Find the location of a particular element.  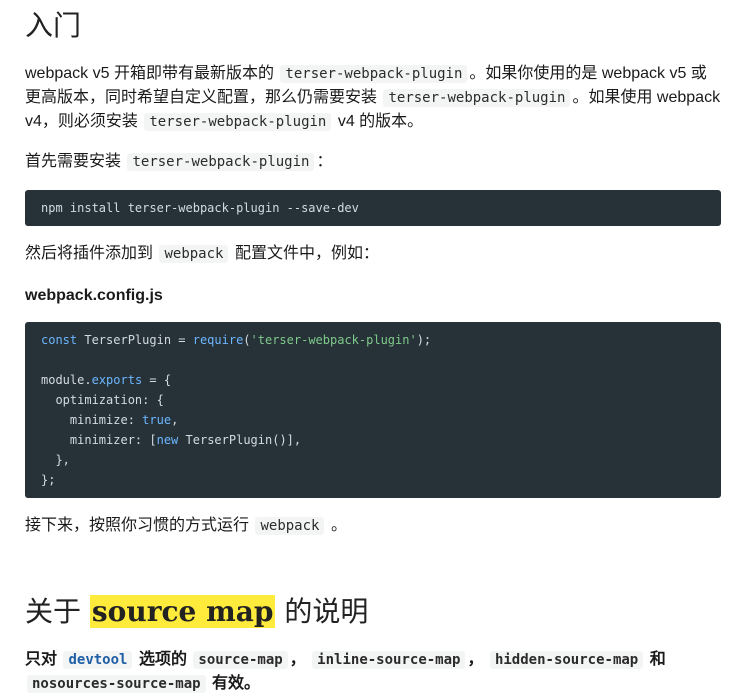

config-paragraph: 然后将插件添加到 webpack 配置文件中，例如： is located at coordinates (202, 254).